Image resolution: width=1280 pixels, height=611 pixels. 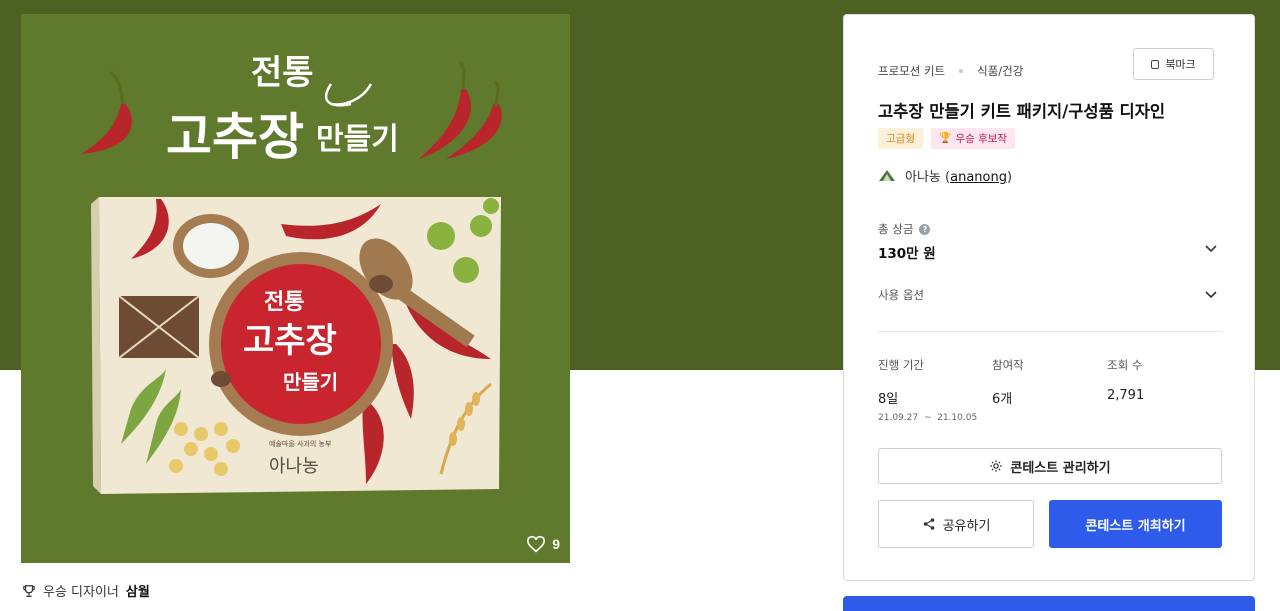 I want to click on gear-icon, so click(x=996, y=466).